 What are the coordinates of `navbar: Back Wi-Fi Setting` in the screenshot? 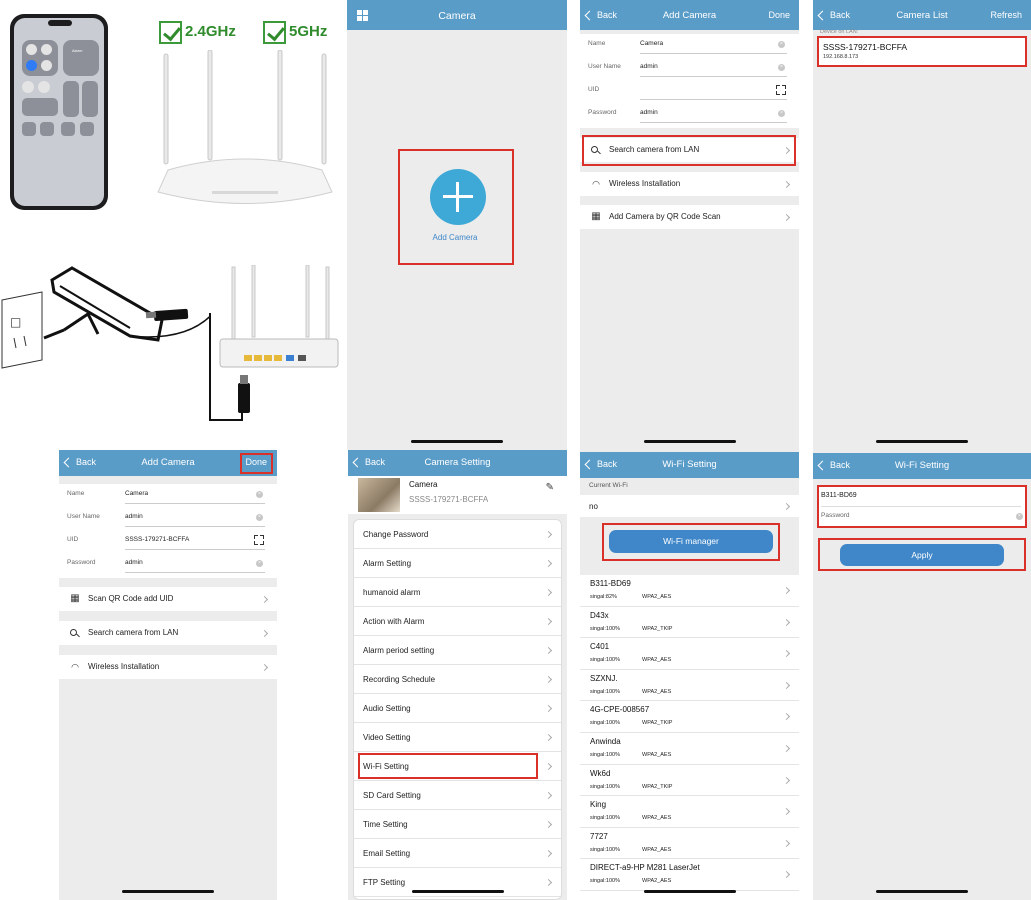 It's located at (689, 465).